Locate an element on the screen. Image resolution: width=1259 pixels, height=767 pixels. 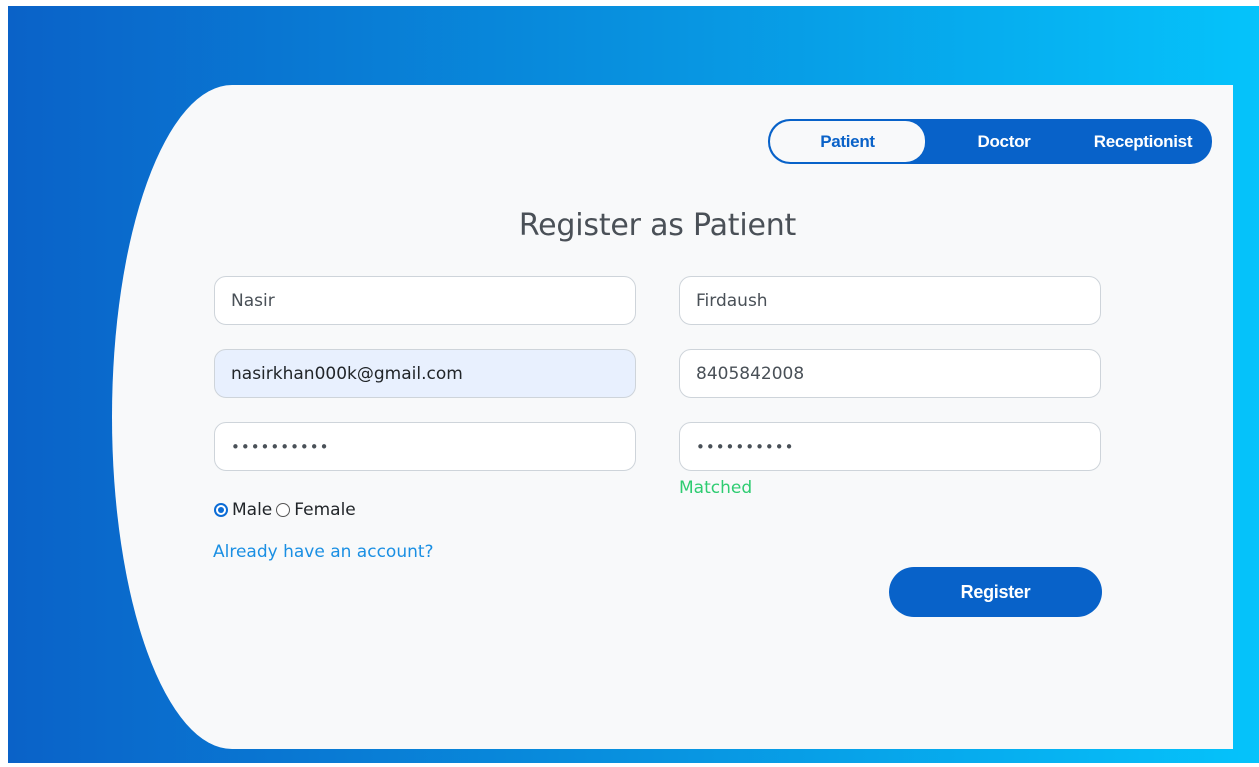
first-name-input is located at coordinates (425, 300).